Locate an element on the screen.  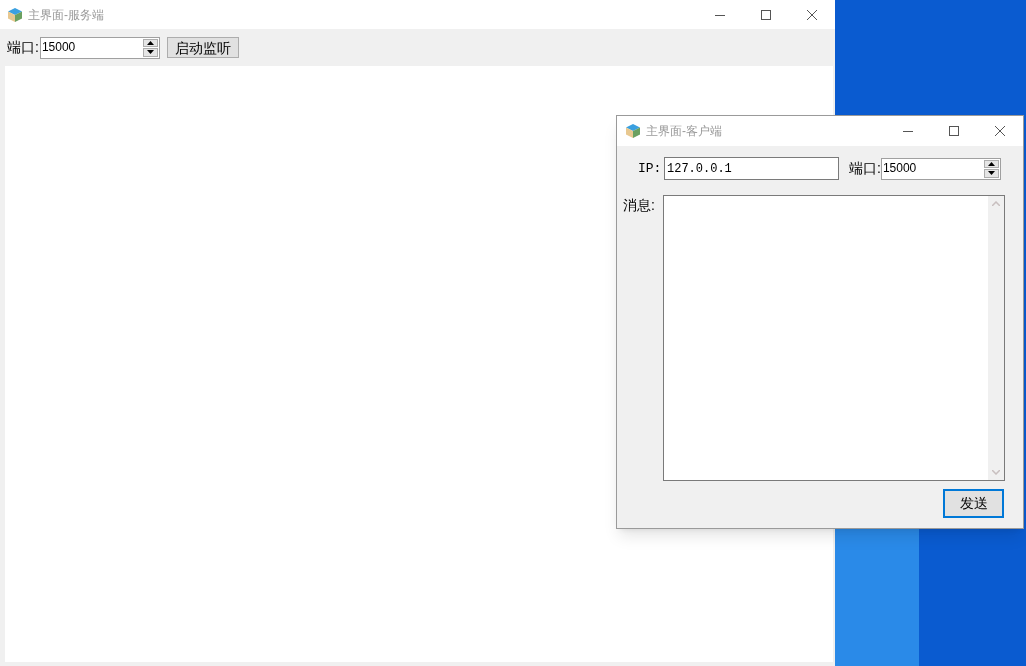
ip-label: IP: is located at coordinates (650, 168).